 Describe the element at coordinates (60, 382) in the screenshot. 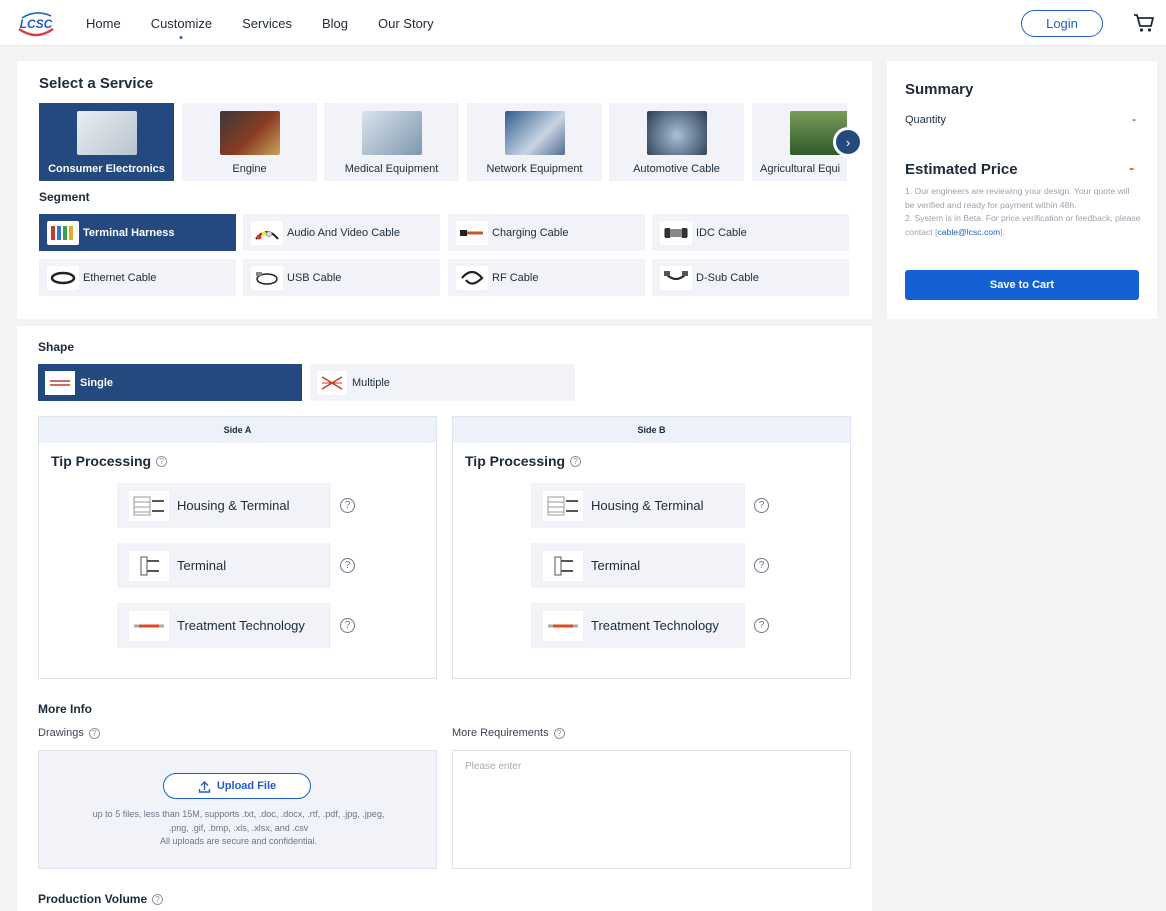

I see `single-shape-icon` at that location.